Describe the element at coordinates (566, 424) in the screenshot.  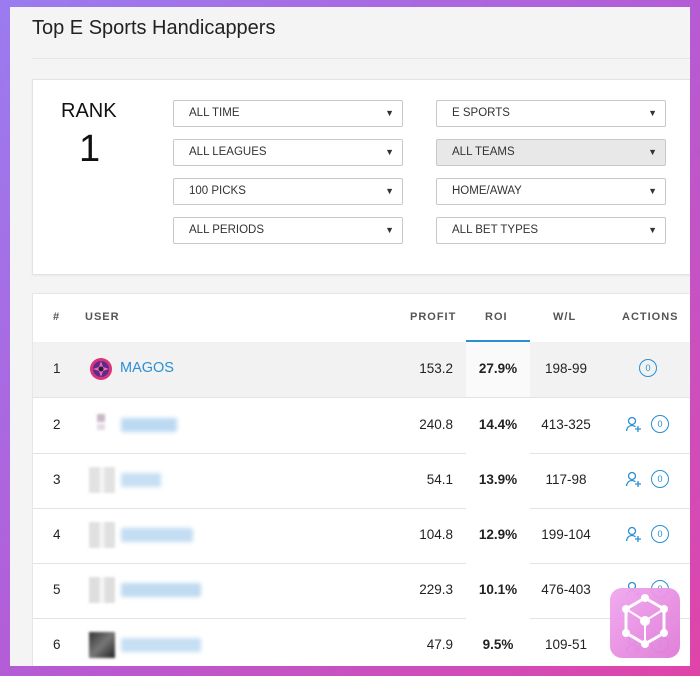
I see `row-wl: 413-325` at that location.